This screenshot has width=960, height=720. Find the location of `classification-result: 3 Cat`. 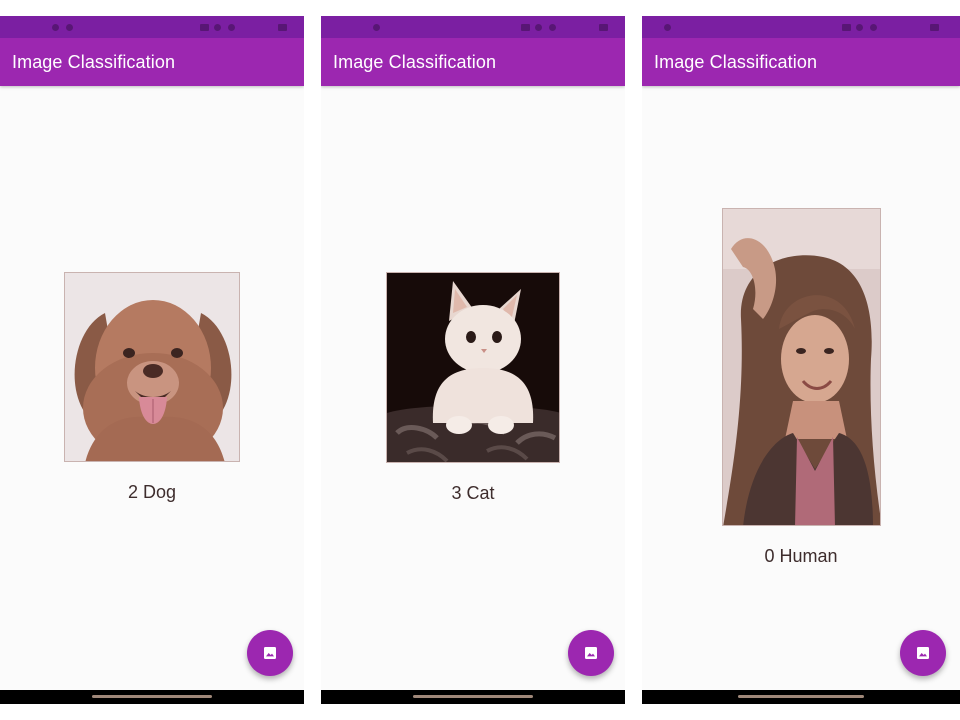

classification-result: 3 Cat is located at coordinates (473, 493).